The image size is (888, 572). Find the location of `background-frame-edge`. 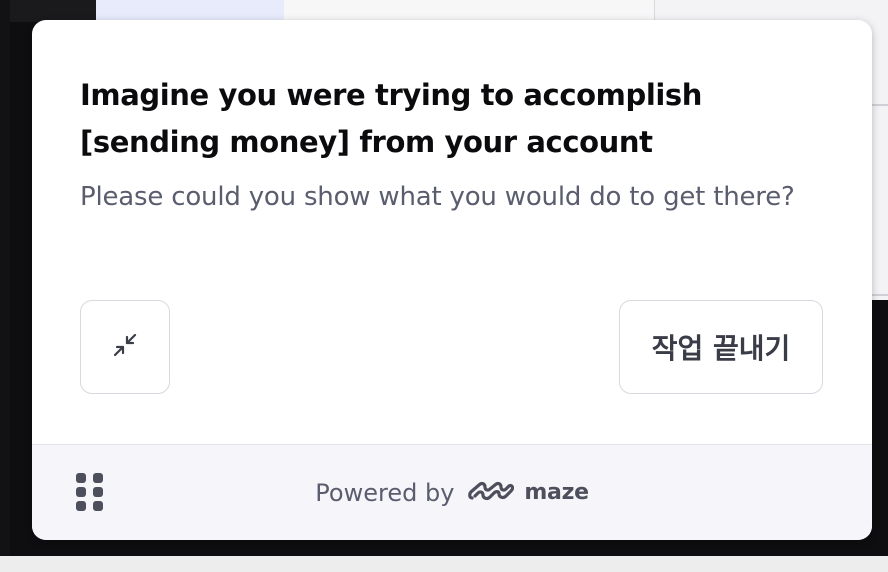

background-frame-edge is located at coordinates (5, 286).